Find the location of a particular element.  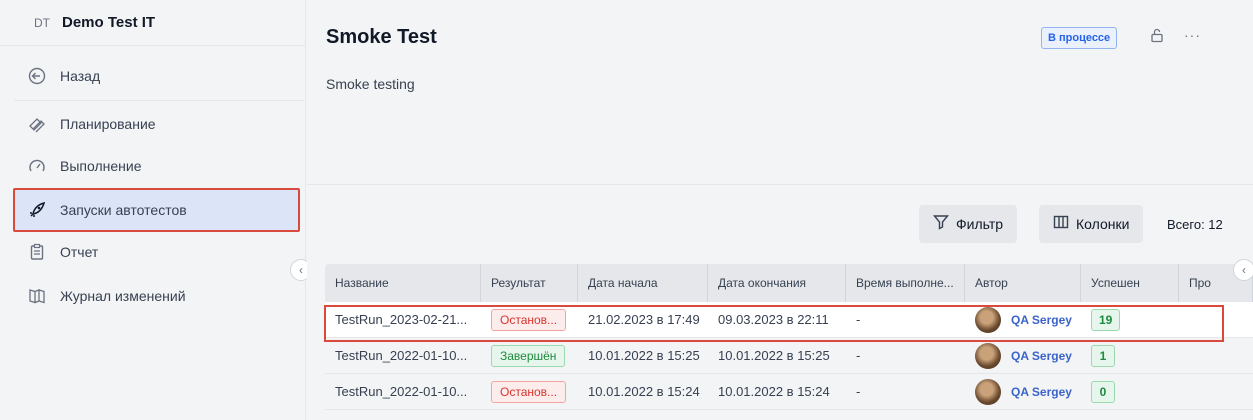

more-options-icon: ··· is located at coordinates (1192, 35).